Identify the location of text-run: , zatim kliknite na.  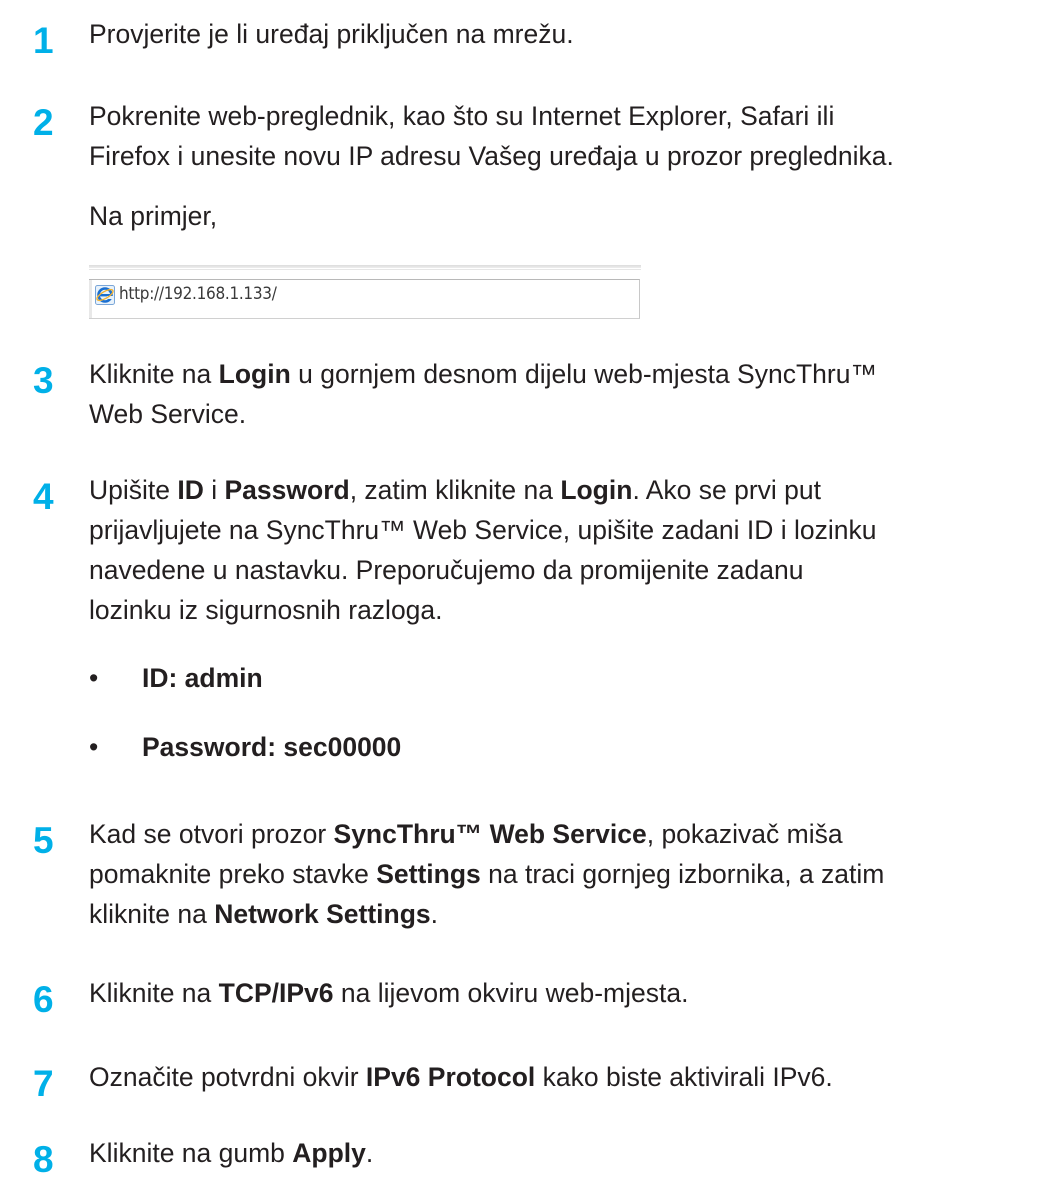
(455, 490).